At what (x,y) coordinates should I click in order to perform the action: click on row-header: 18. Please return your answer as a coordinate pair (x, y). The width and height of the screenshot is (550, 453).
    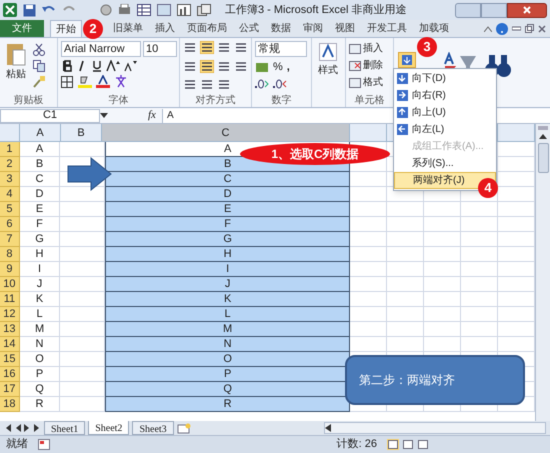
    Looking at the image, I should click on (10, 404).